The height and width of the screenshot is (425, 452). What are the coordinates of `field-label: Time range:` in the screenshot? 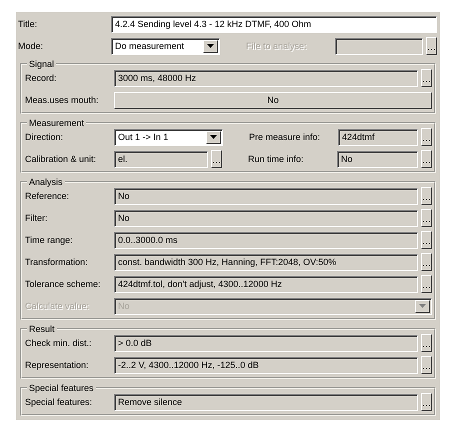 It's located at (49, 240).